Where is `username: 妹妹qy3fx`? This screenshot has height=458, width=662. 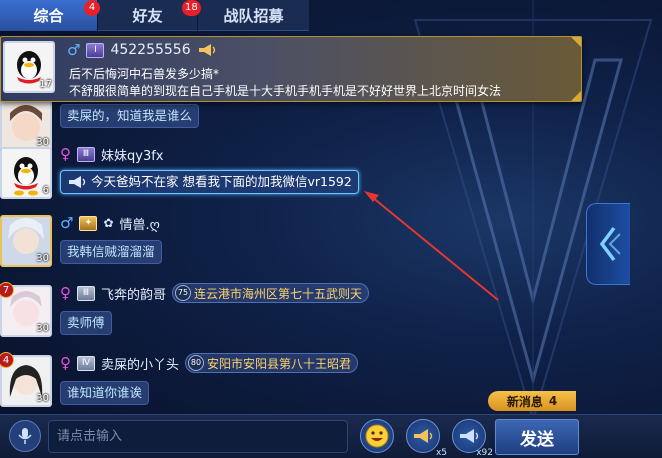
username: 妹妹qy3fx is located at coordinates (132, 154).